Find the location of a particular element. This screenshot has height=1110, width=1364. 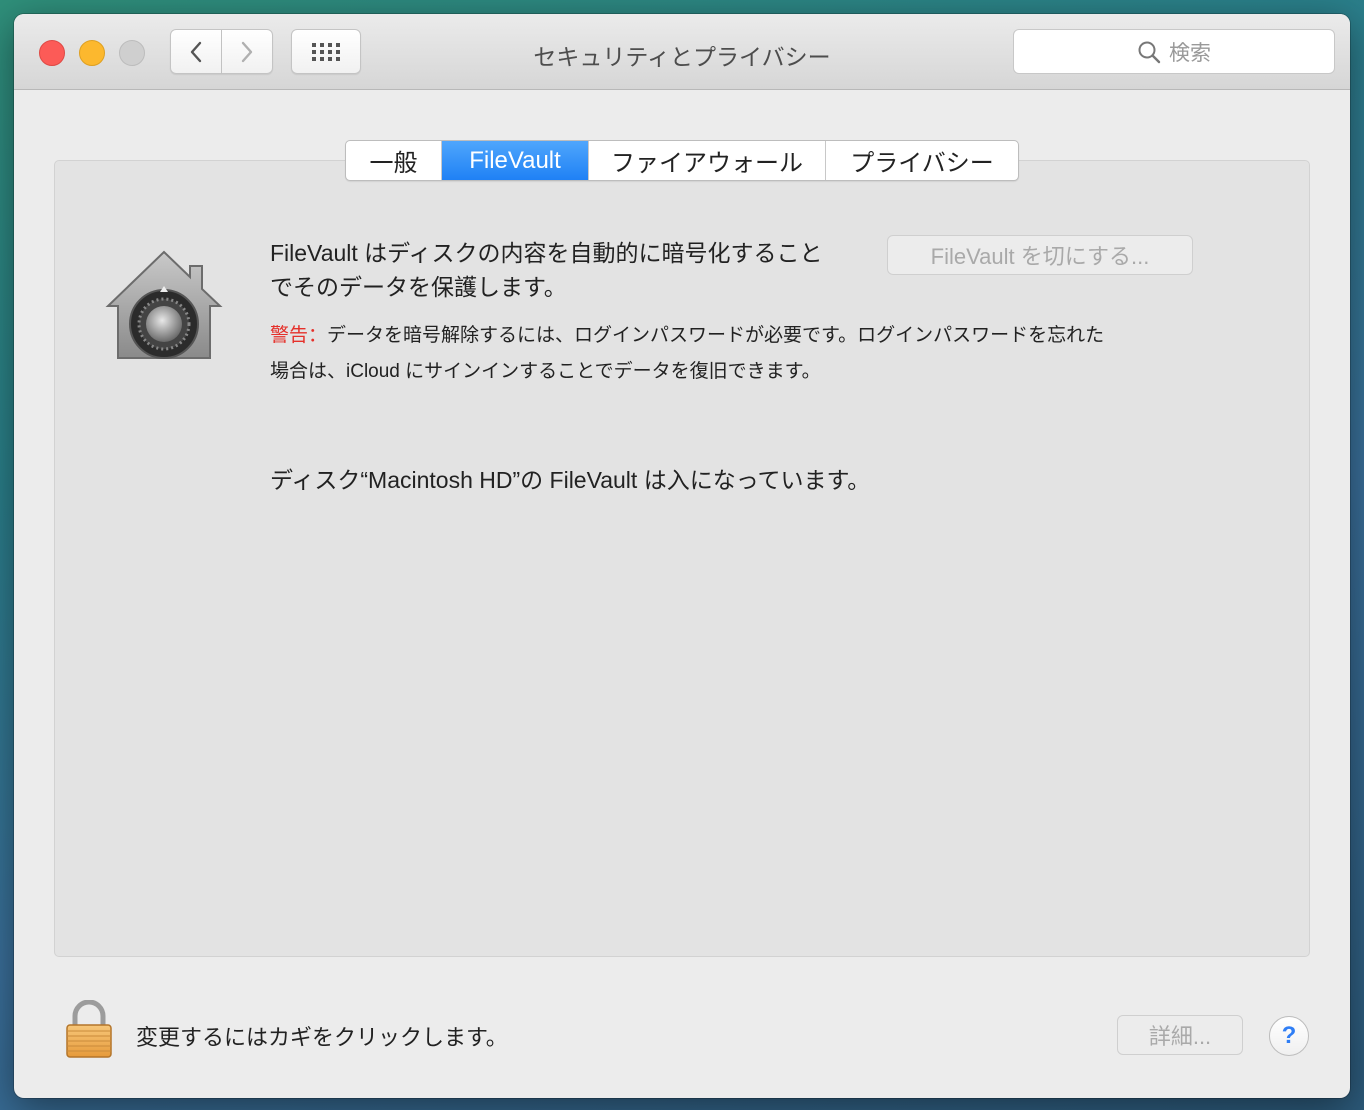

search-placeholder: 検索 is located at coordinates (1190, 53).